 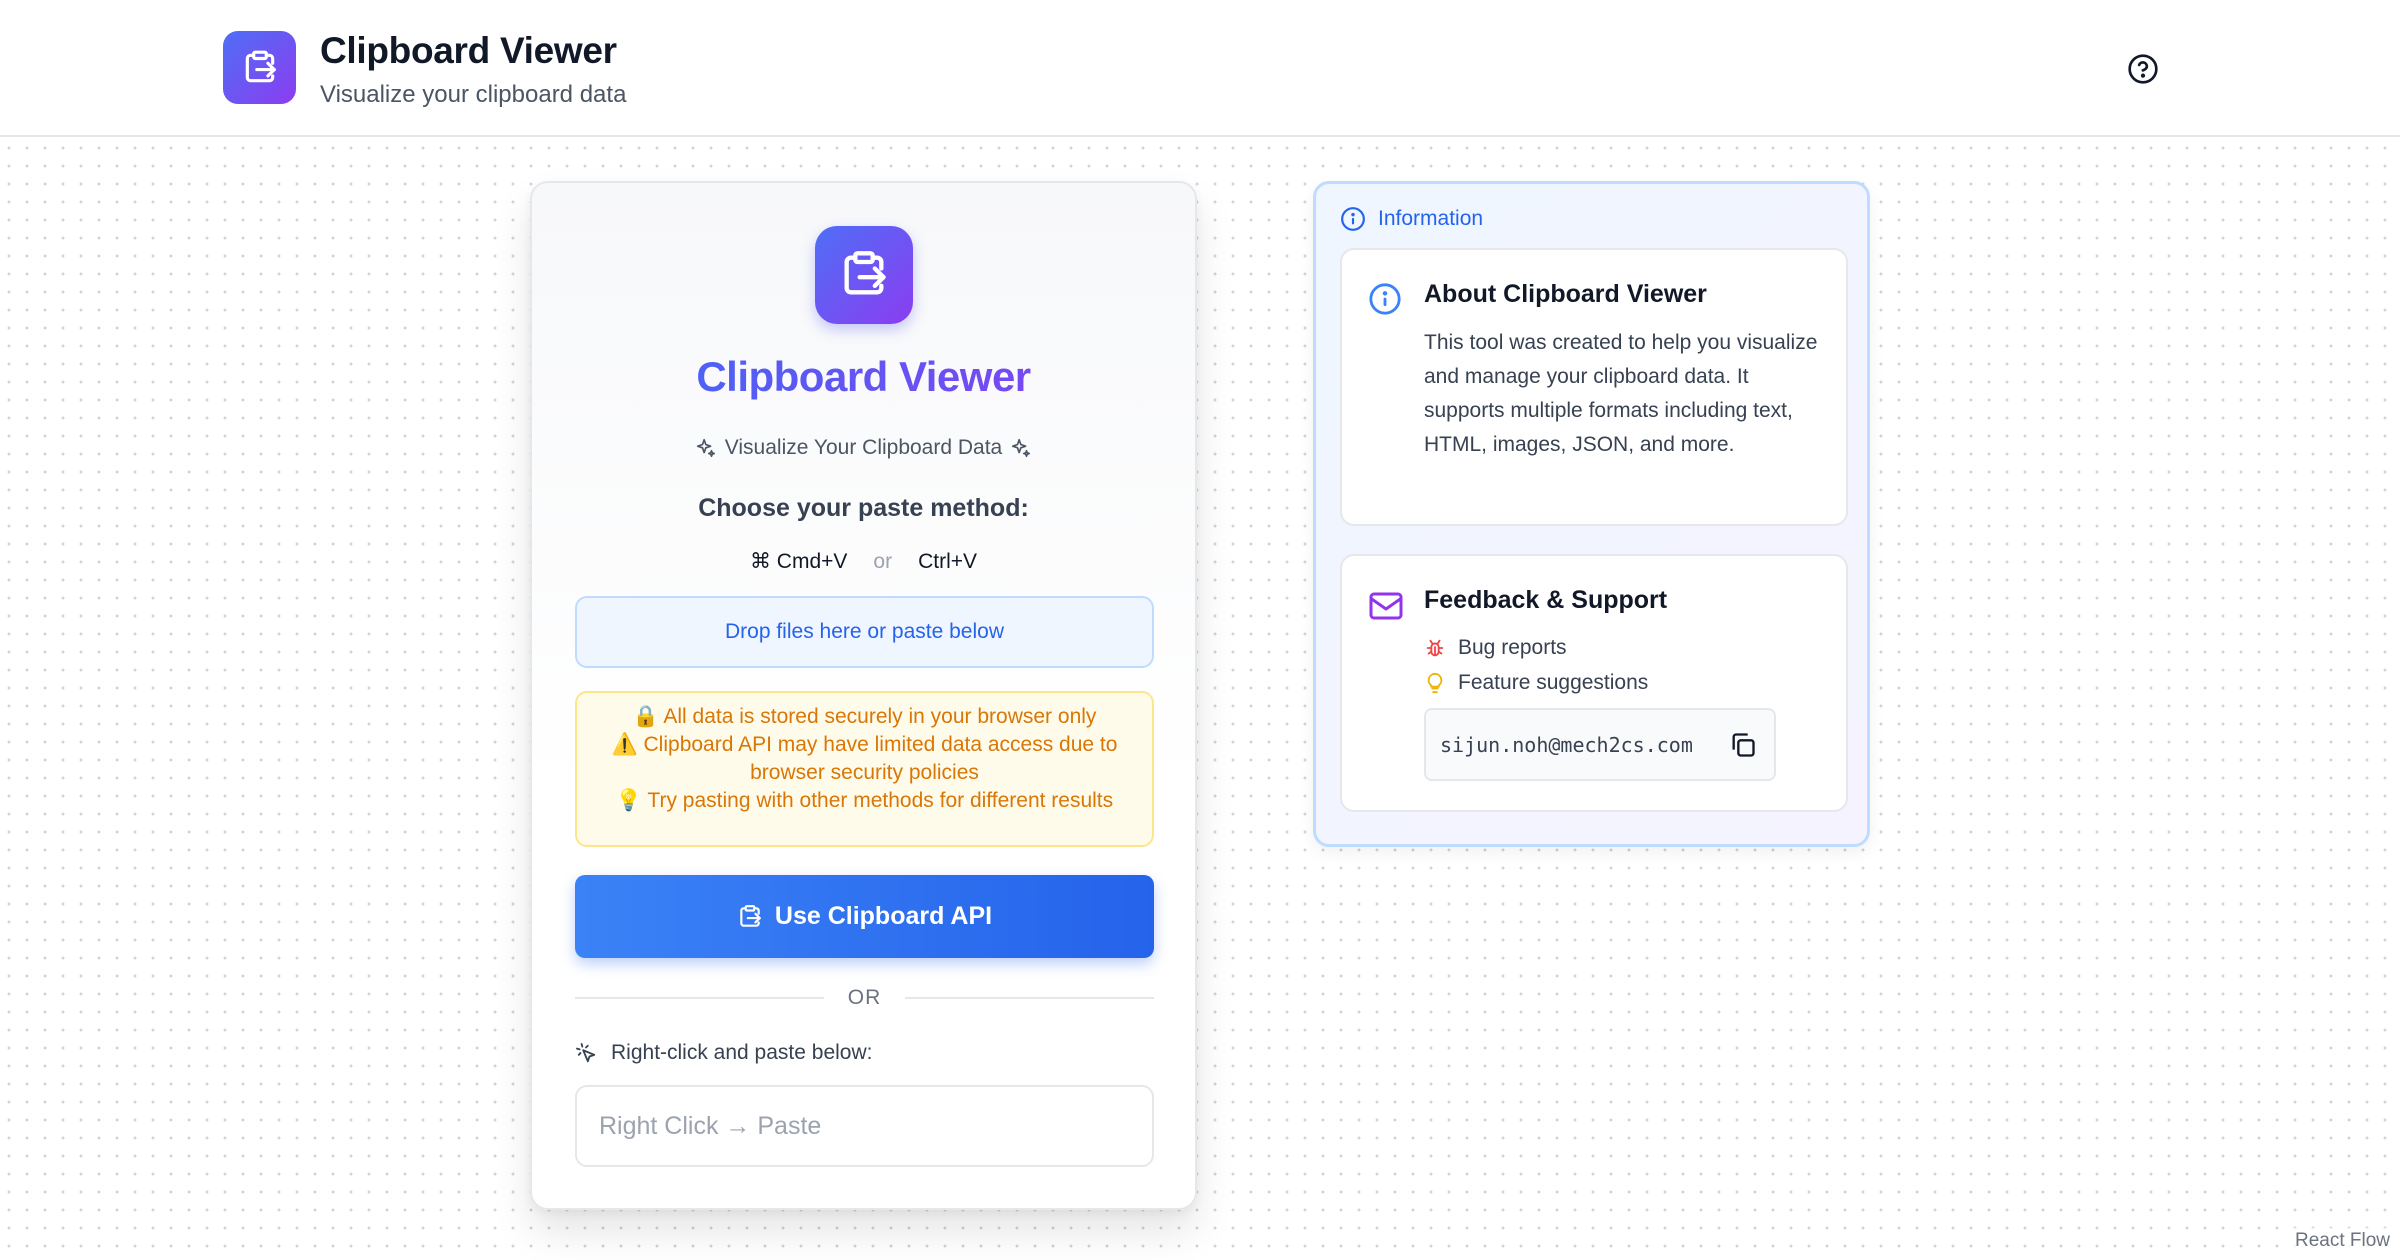 I want to click on tagline-text: Visualize Your Clipboard Data, so click(x=863, y=447).